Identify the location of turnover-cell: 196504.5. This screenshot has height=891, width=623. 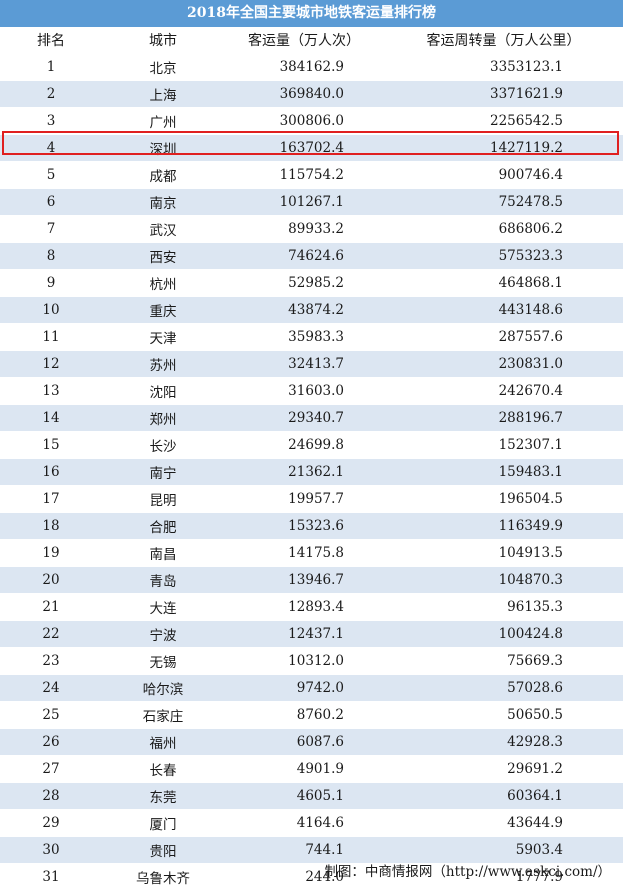
(503, 499).